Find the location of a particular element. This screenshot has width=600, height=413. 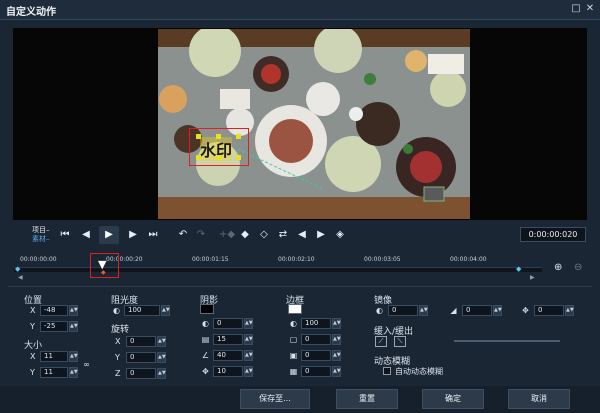

go-to-end-icon: ⏭ is located at coordinates (153, 235).